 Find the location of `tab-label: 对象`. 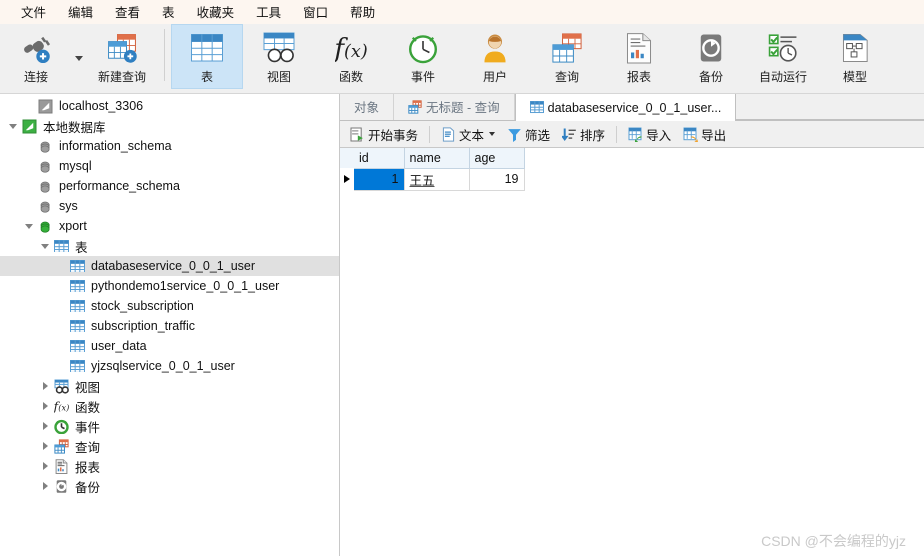

tab-label: 对象 is located at coordinates (367, 108).